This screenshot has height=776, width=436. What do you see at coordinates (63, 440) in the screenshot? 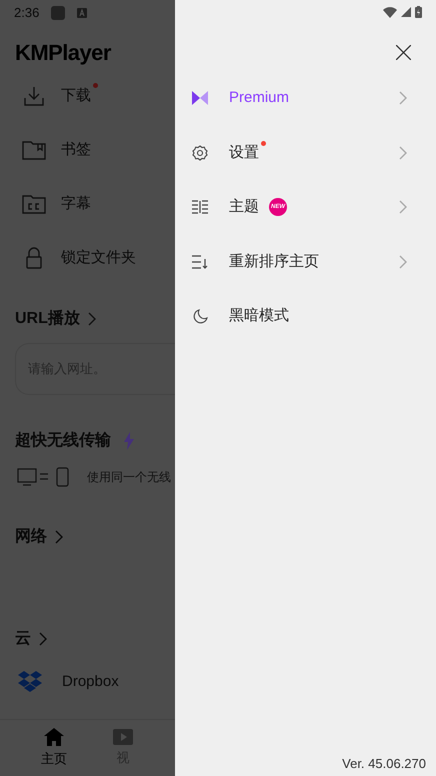
I see `section-title: 超快无线传输` at bounding box center [63, 440].